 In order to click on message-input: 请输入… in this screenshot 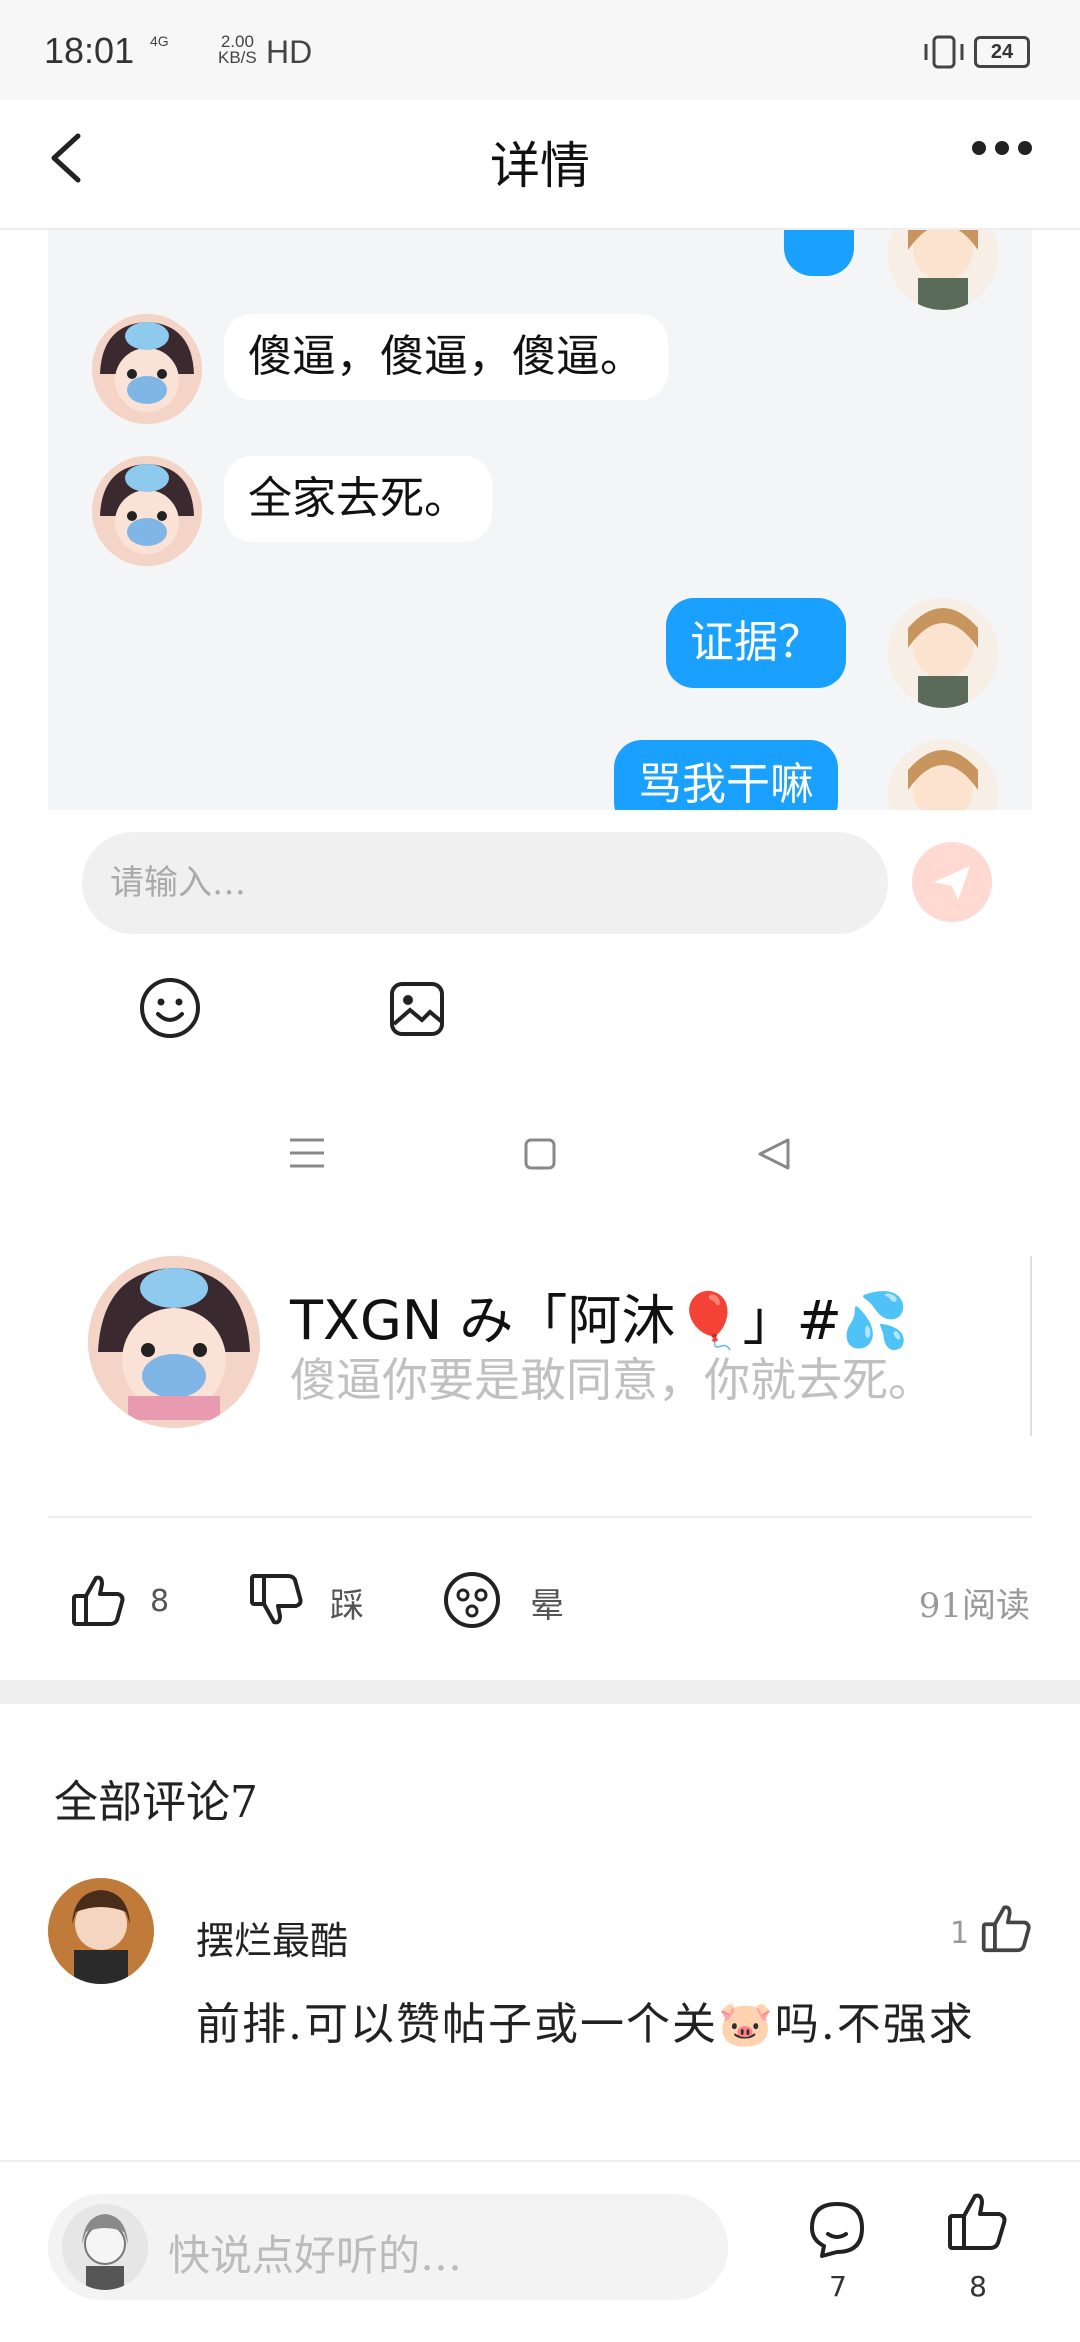, I will do `click(485, 883)`.